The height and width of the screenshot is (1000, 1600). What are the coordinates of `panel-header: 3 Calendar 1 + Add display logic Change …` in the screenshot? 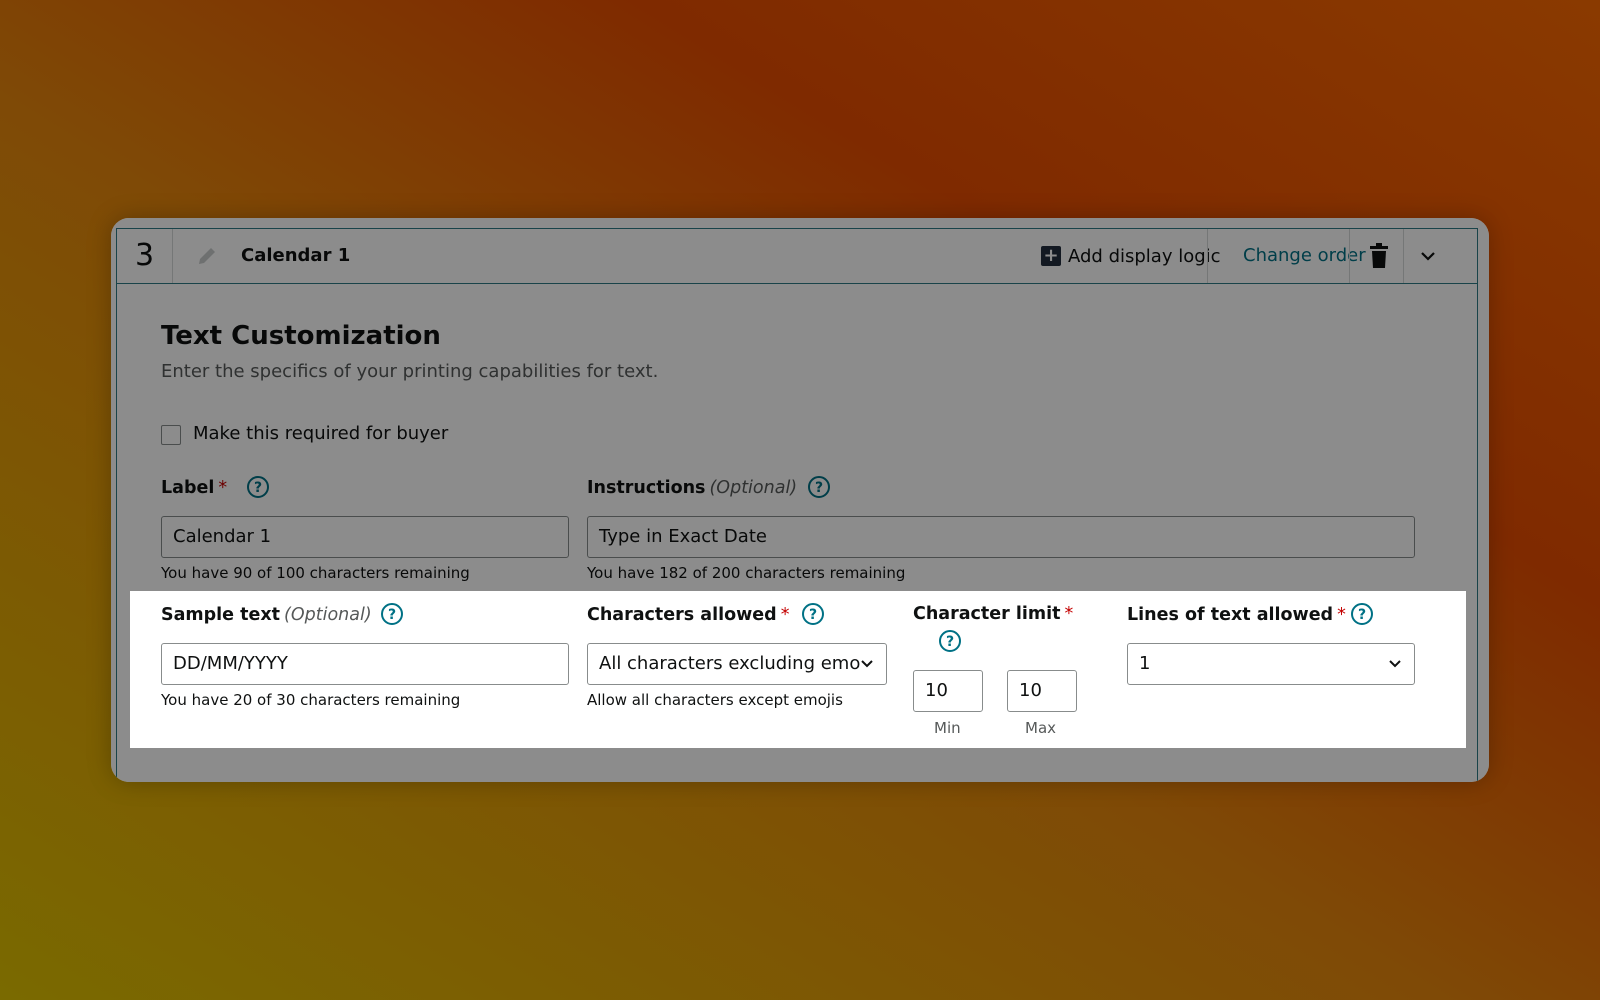 It's located at (797, 256).